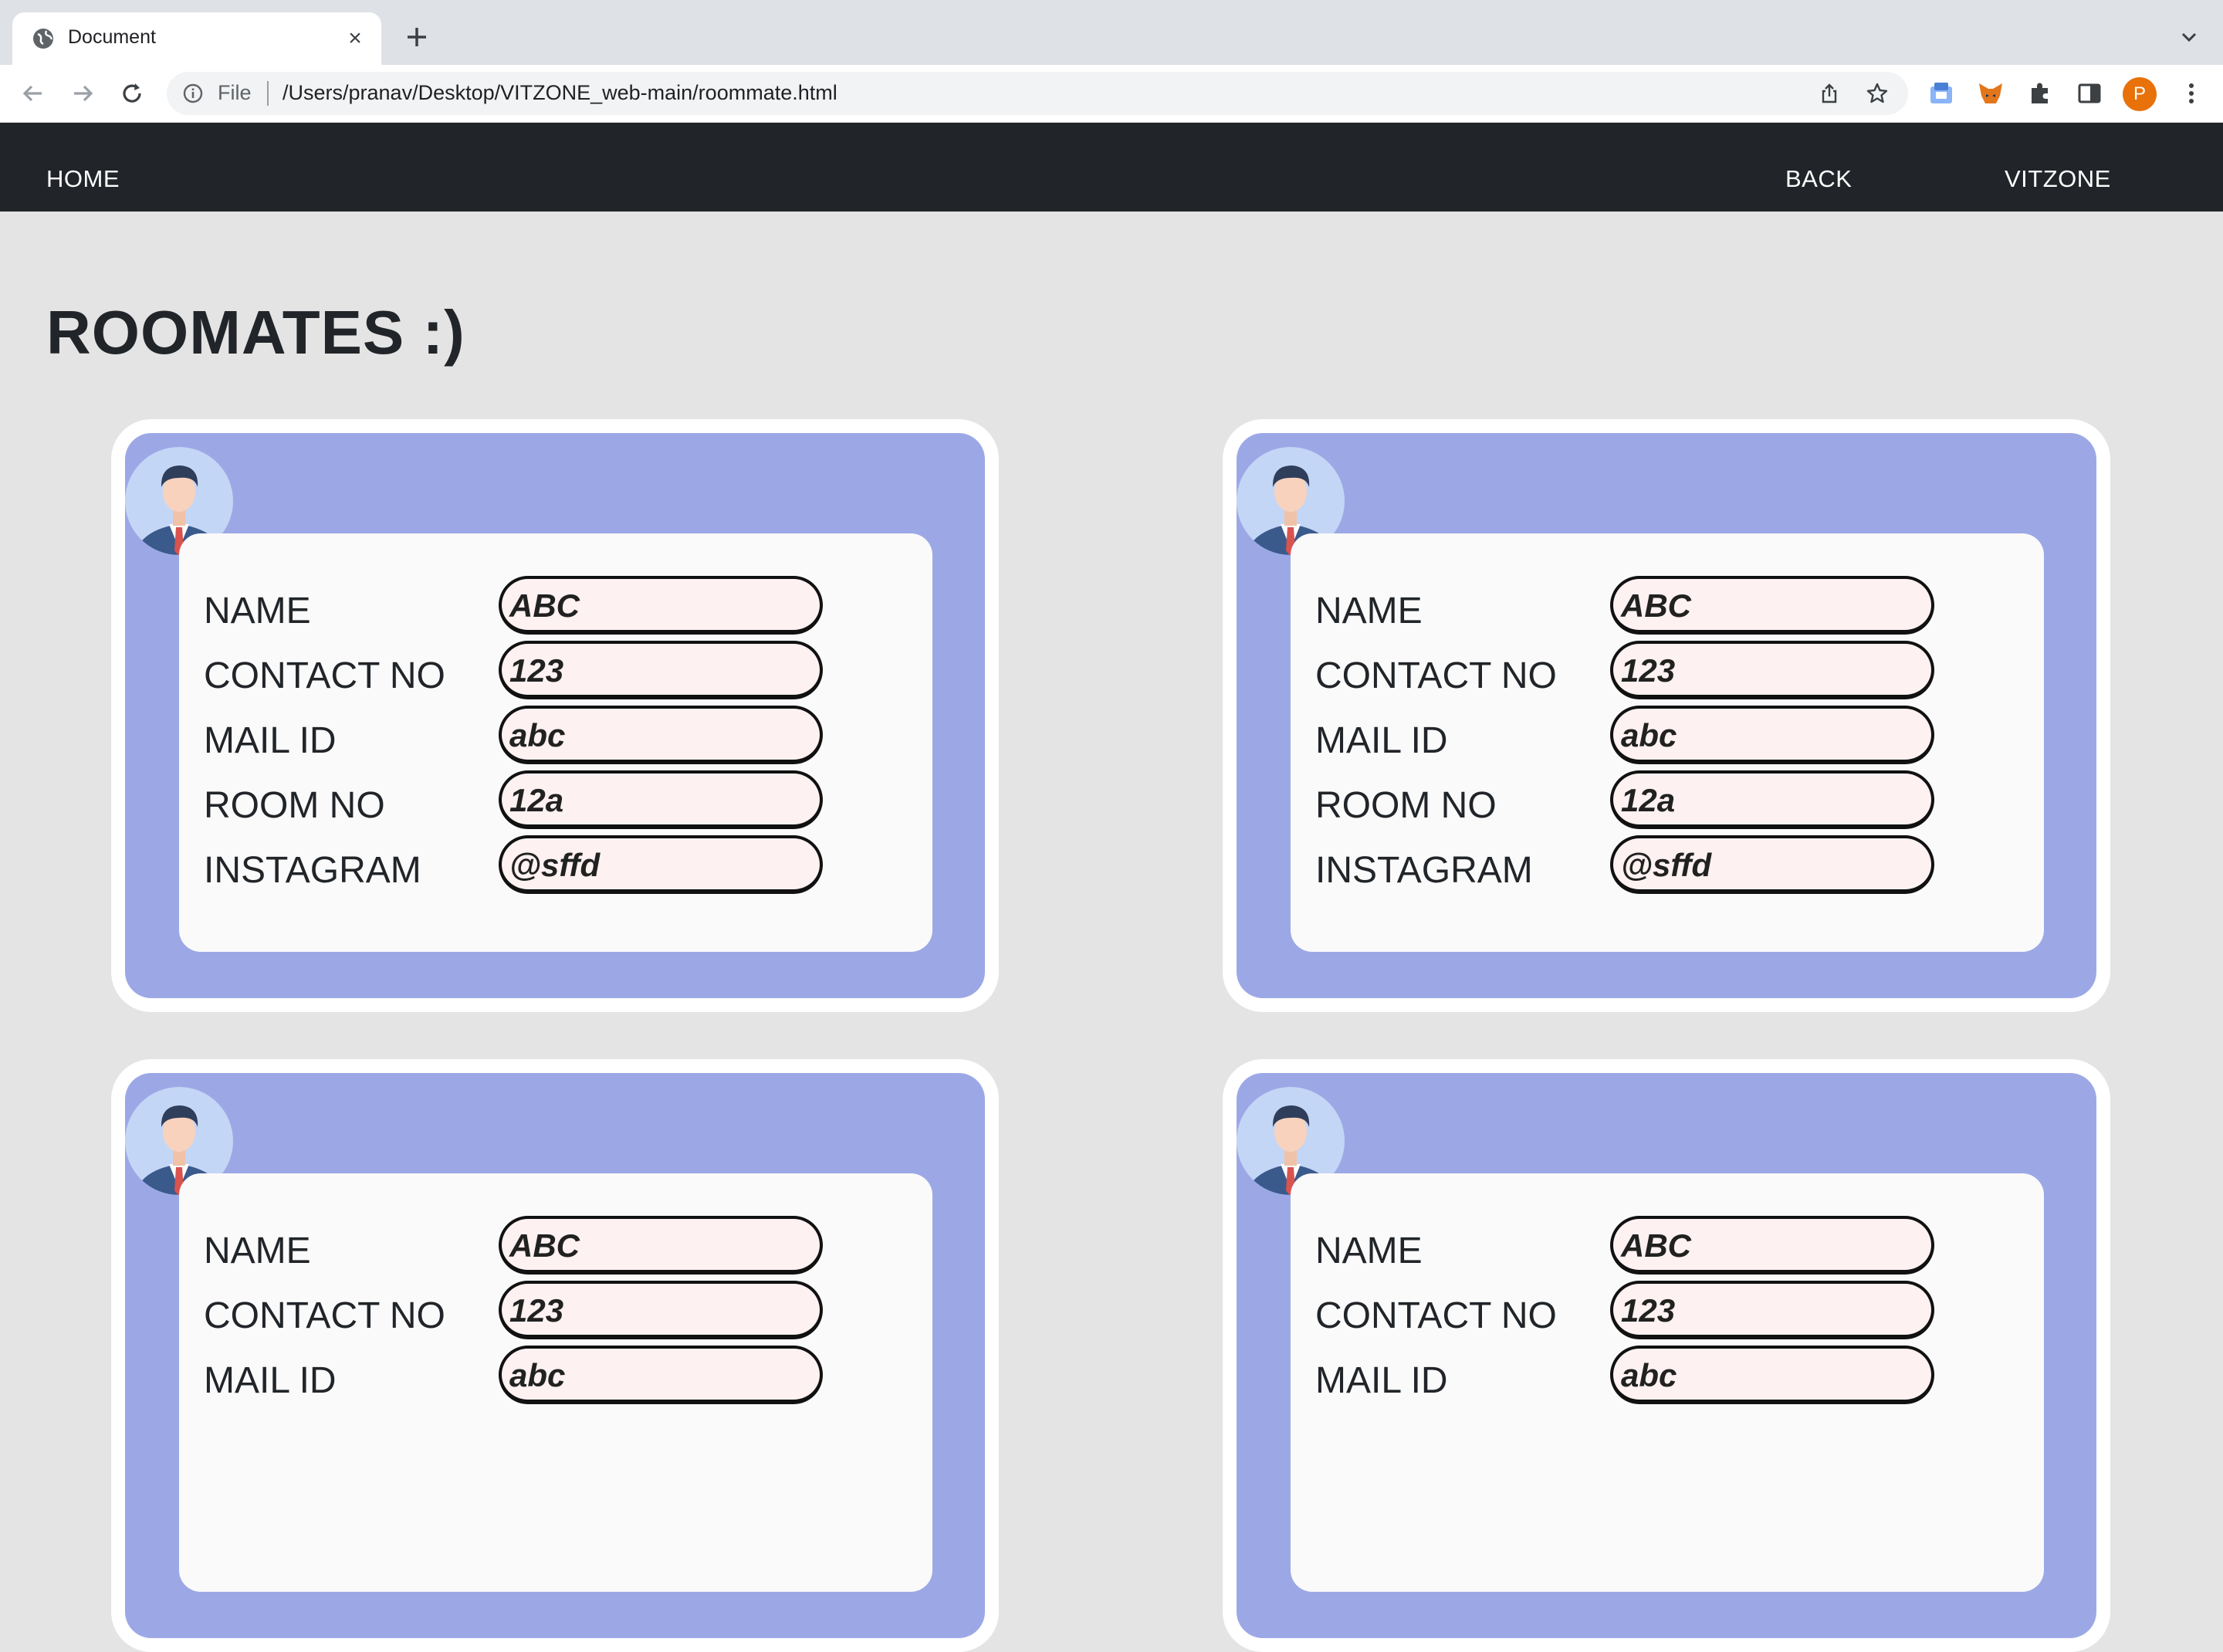  I want to click on reload-icon, so click(132, 93).